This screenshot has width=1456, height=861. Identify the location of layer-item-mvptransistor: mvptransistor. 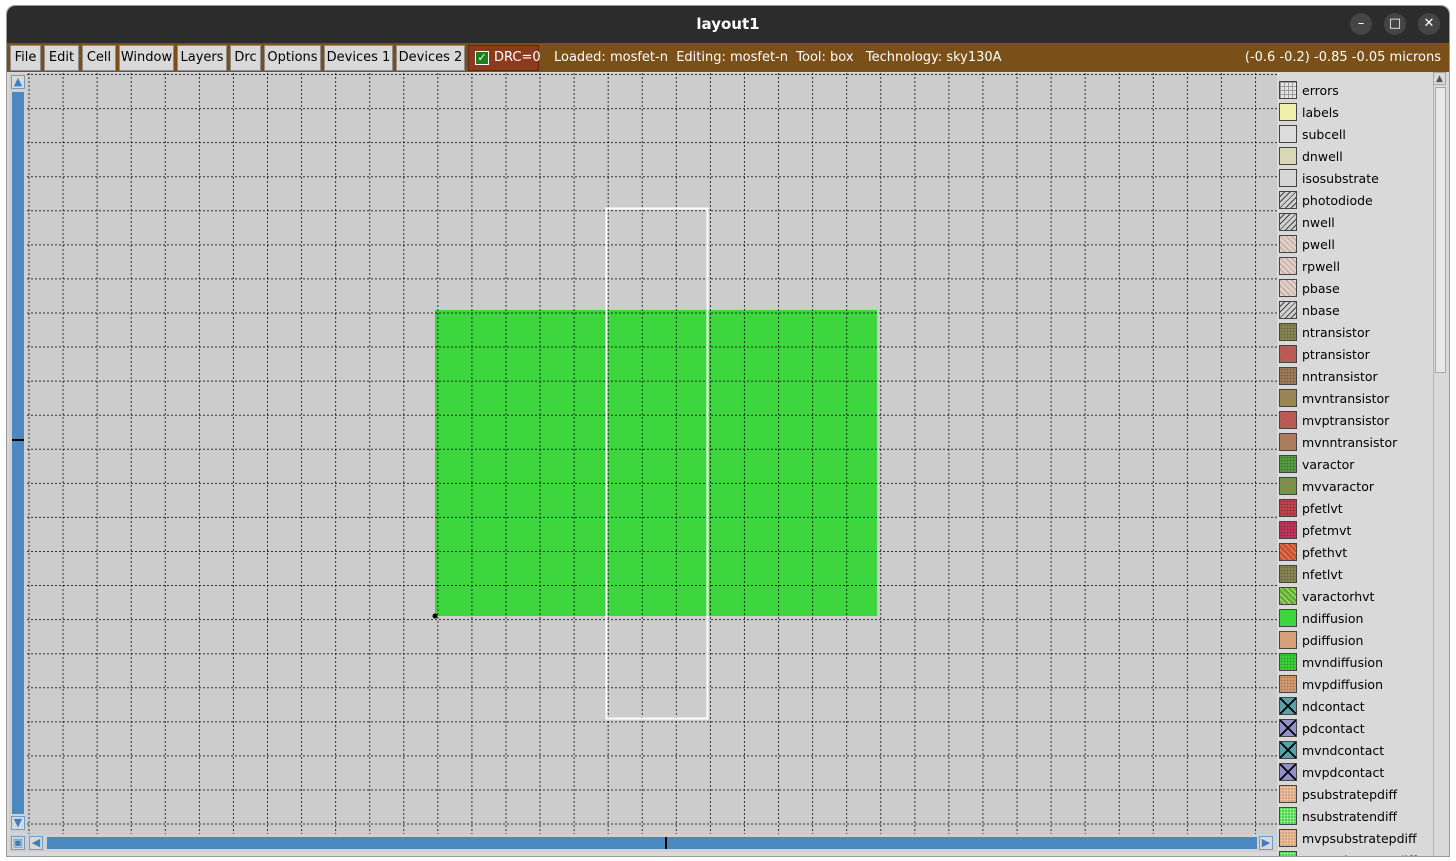
(1355, 421).